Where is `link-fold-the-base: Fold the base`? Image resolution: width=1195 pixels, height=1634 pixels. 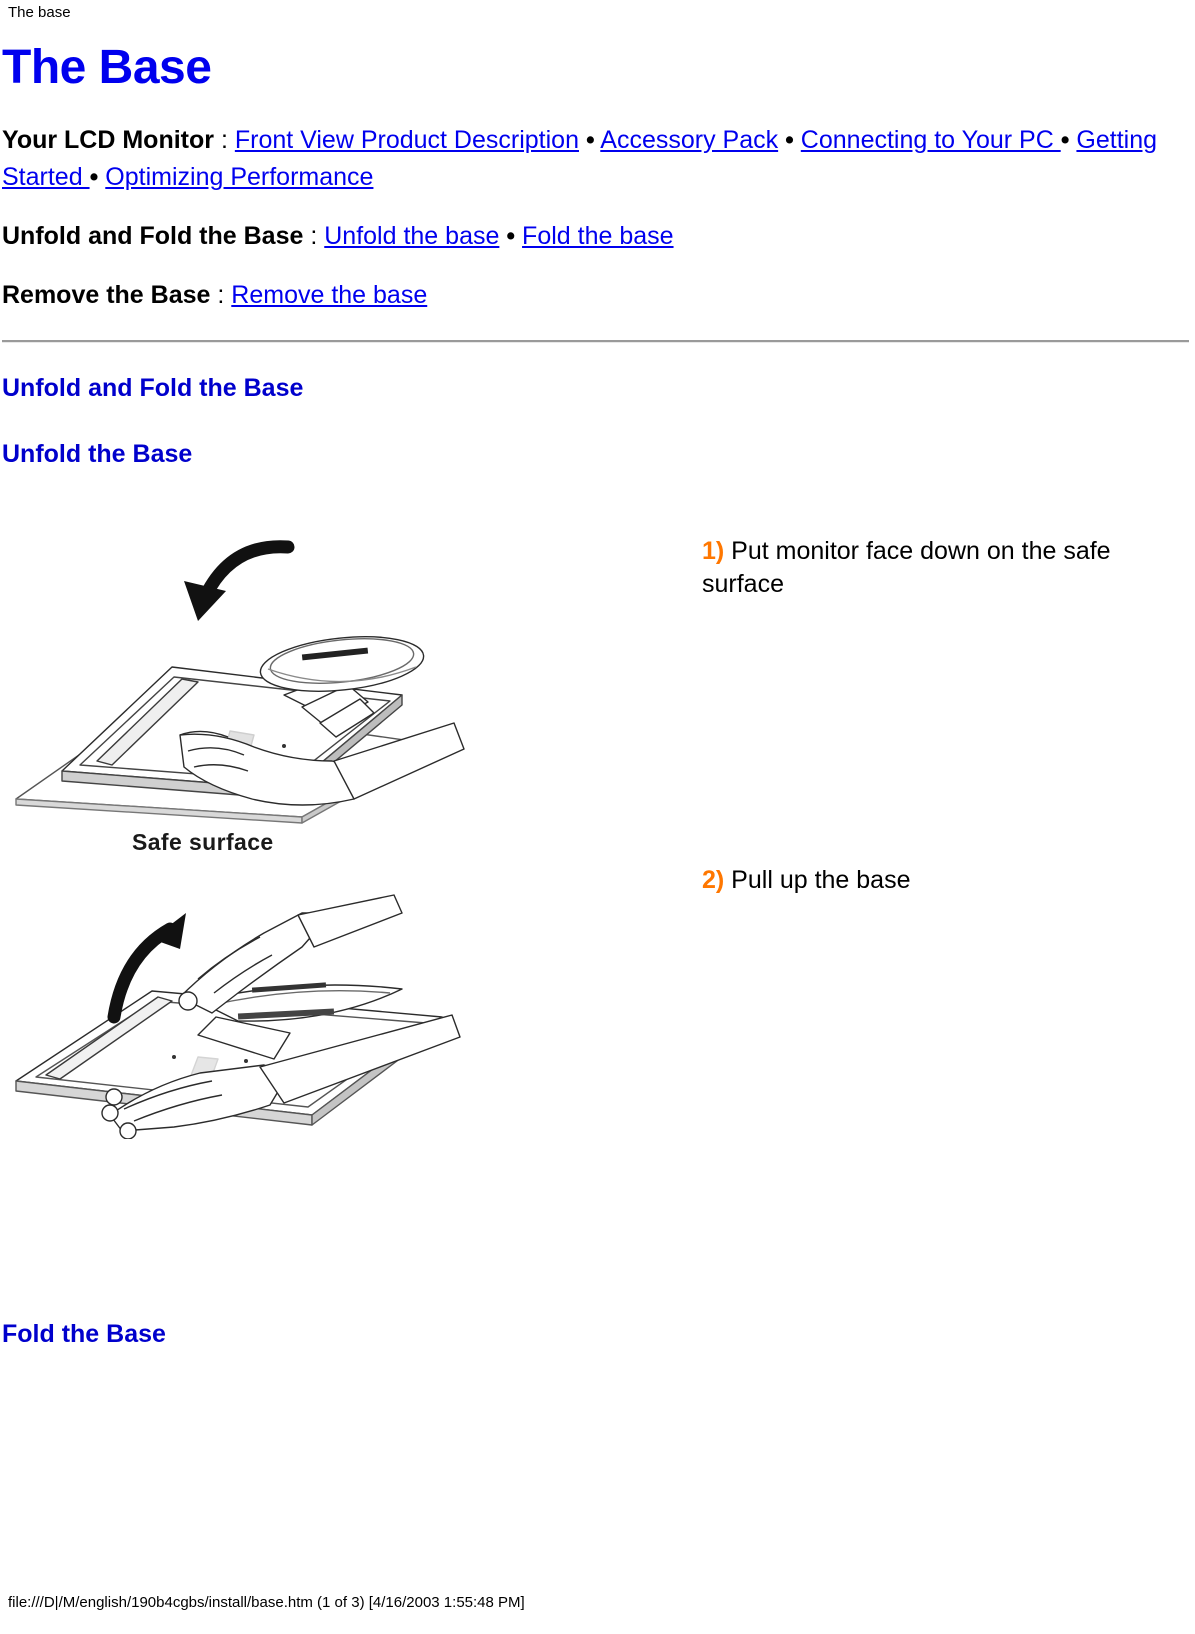
link-fold-the-base: Fold the base is located at coordinates (598, 236).